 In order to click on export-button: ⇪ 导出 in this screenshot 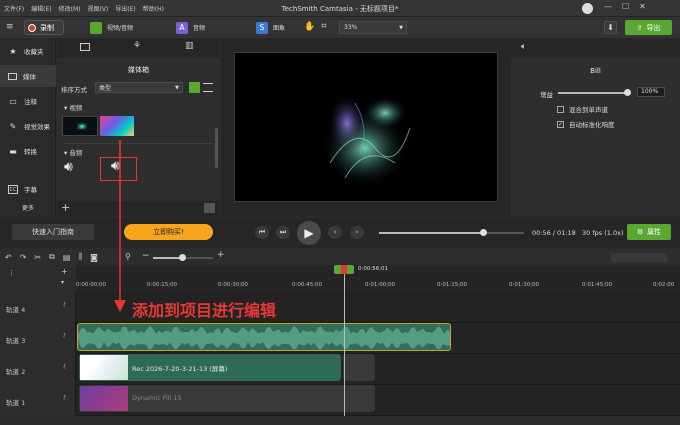, I will do `click(648, 27)`.